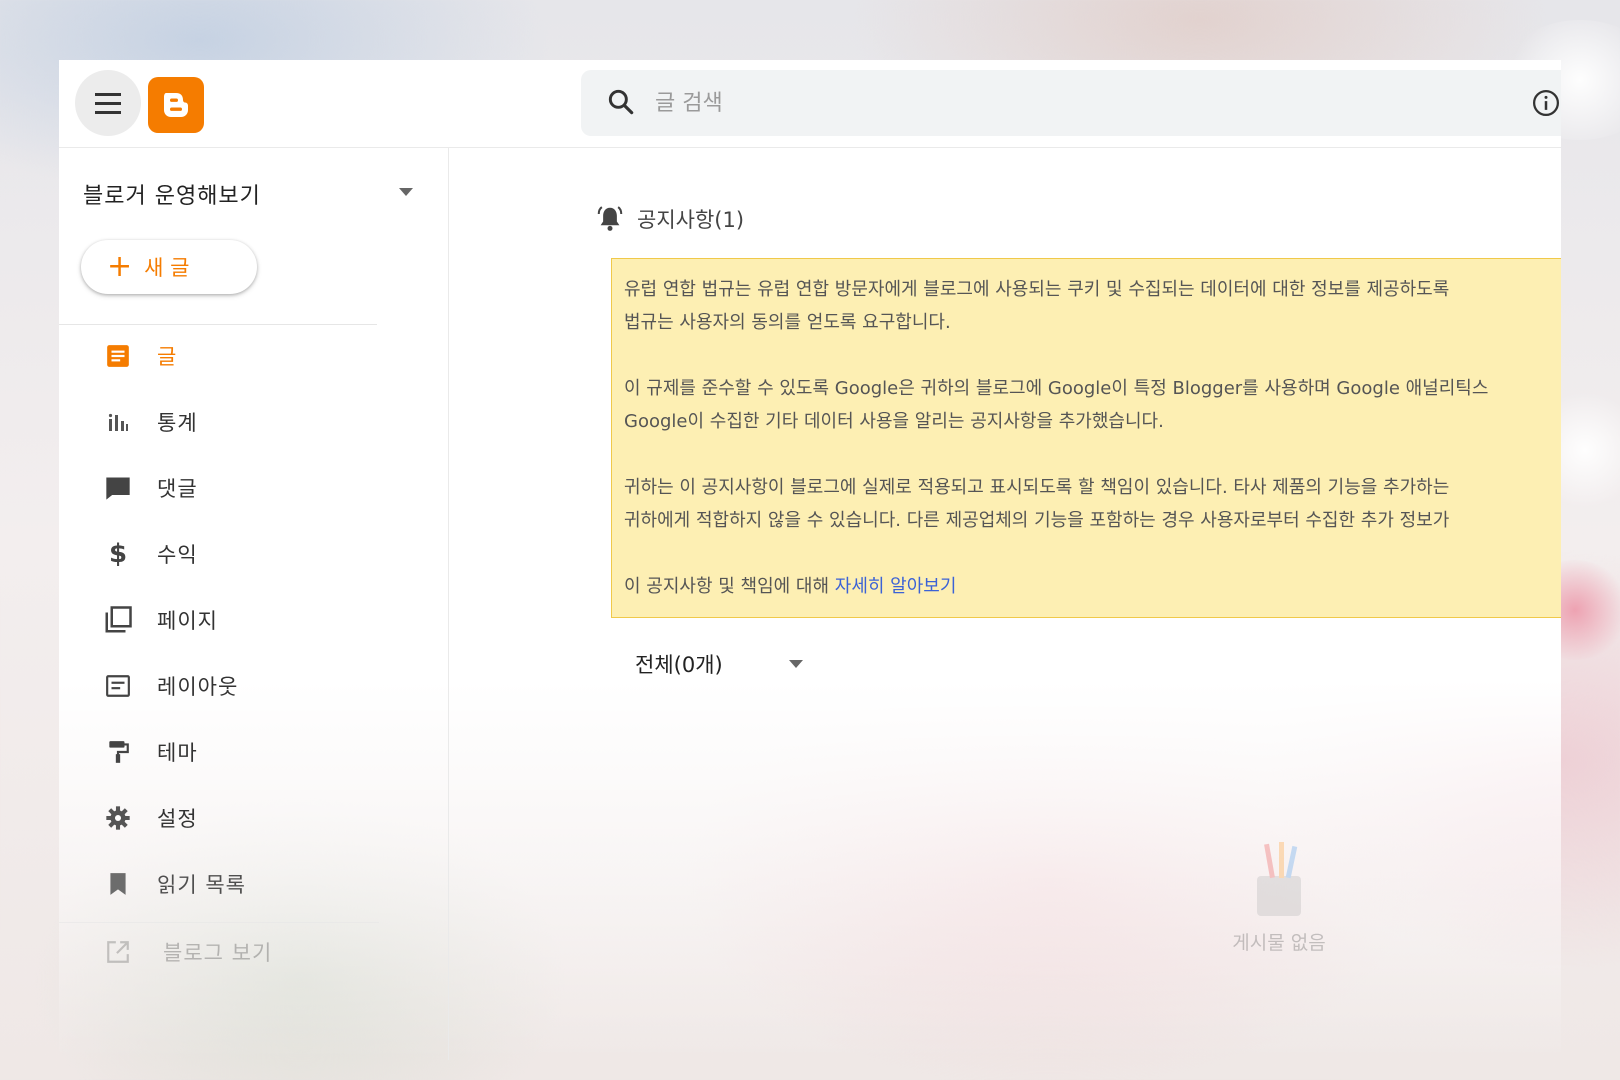  I want to click on top-bar, so click(810, 104).